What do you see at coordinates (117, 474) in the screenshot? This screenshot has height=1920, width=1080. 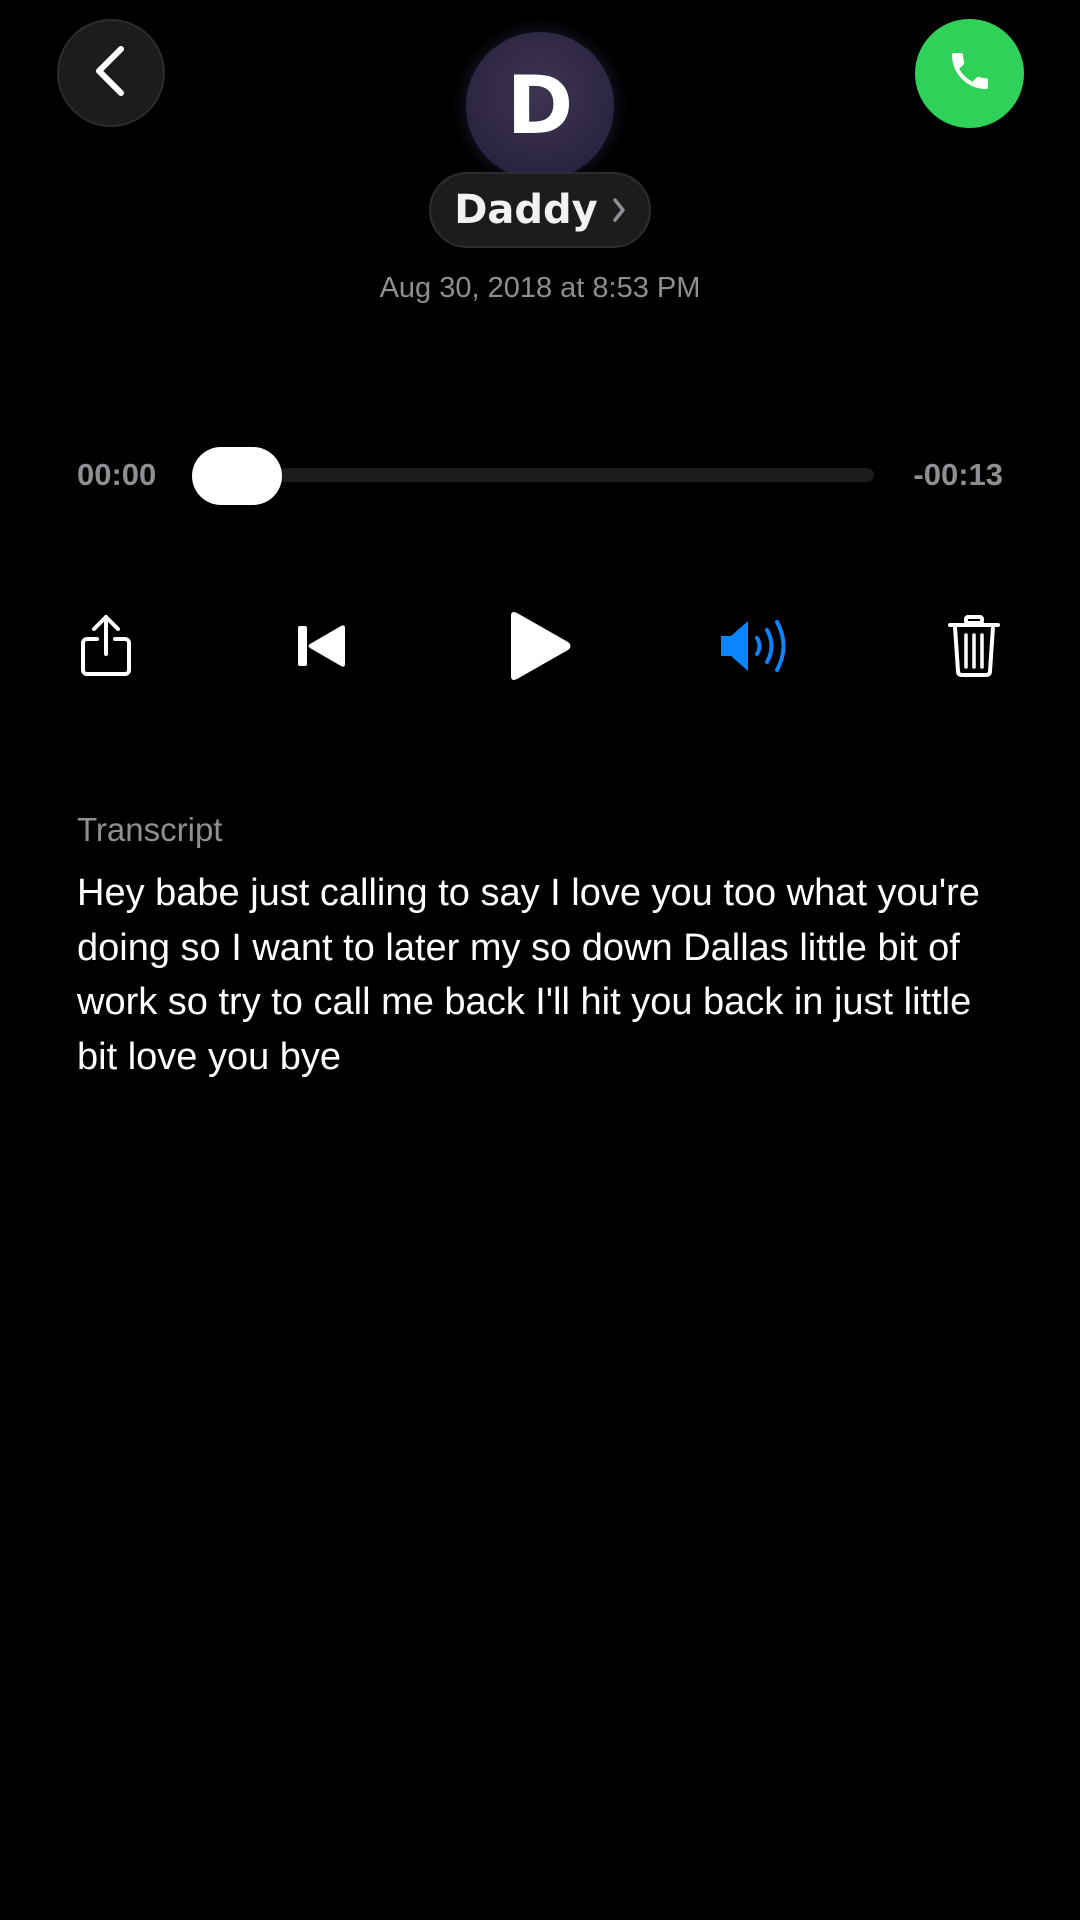 I see `elapsed-time: 00:00` at bounding box center [117, 474].